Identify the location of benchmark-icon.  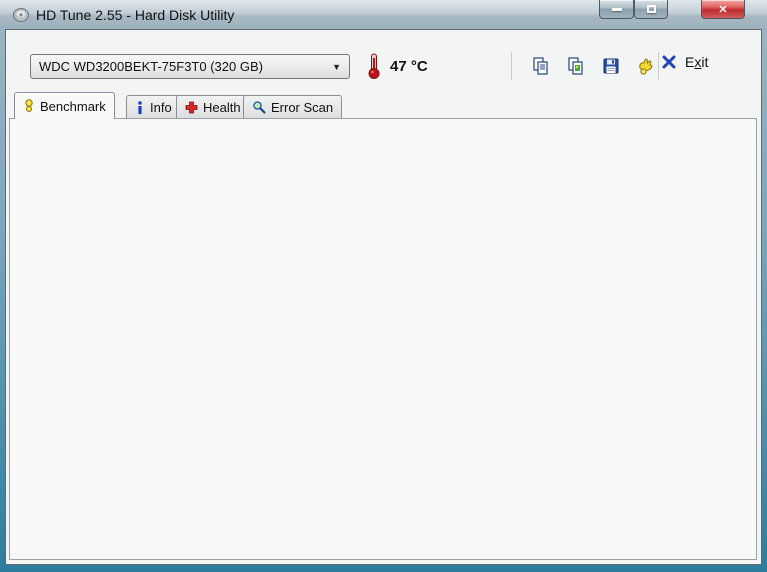
(29, 106).